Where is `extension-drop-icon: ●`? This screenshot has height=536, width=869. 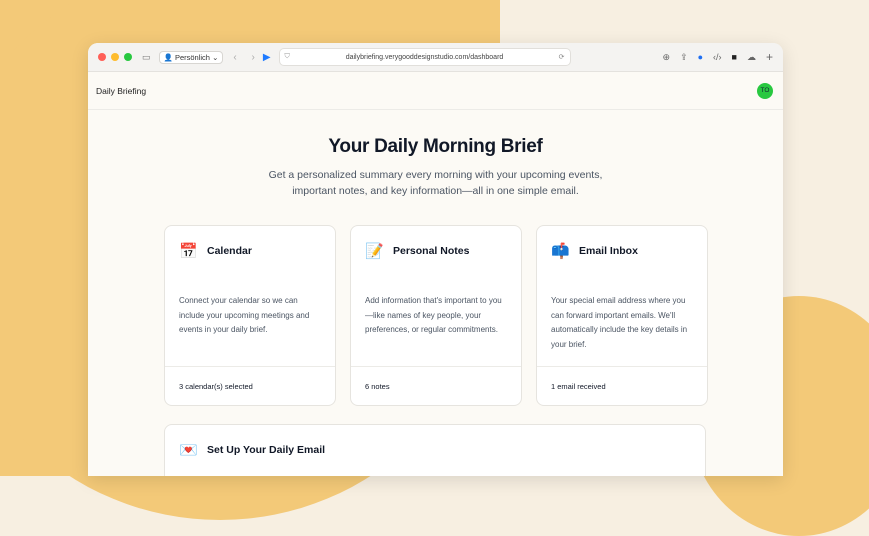
extension-drop-icon: ● is located at coordinates (700, 57).